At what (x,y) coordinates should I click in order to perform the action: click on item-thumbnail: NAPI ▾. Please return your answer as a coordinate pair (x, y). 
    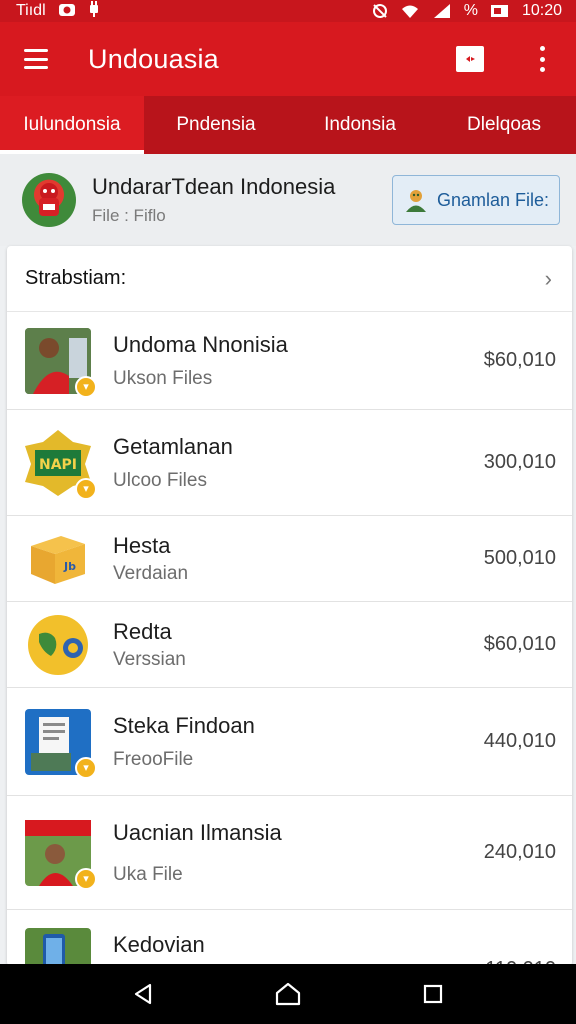
    Looking at the image, I should click on (61, 464).